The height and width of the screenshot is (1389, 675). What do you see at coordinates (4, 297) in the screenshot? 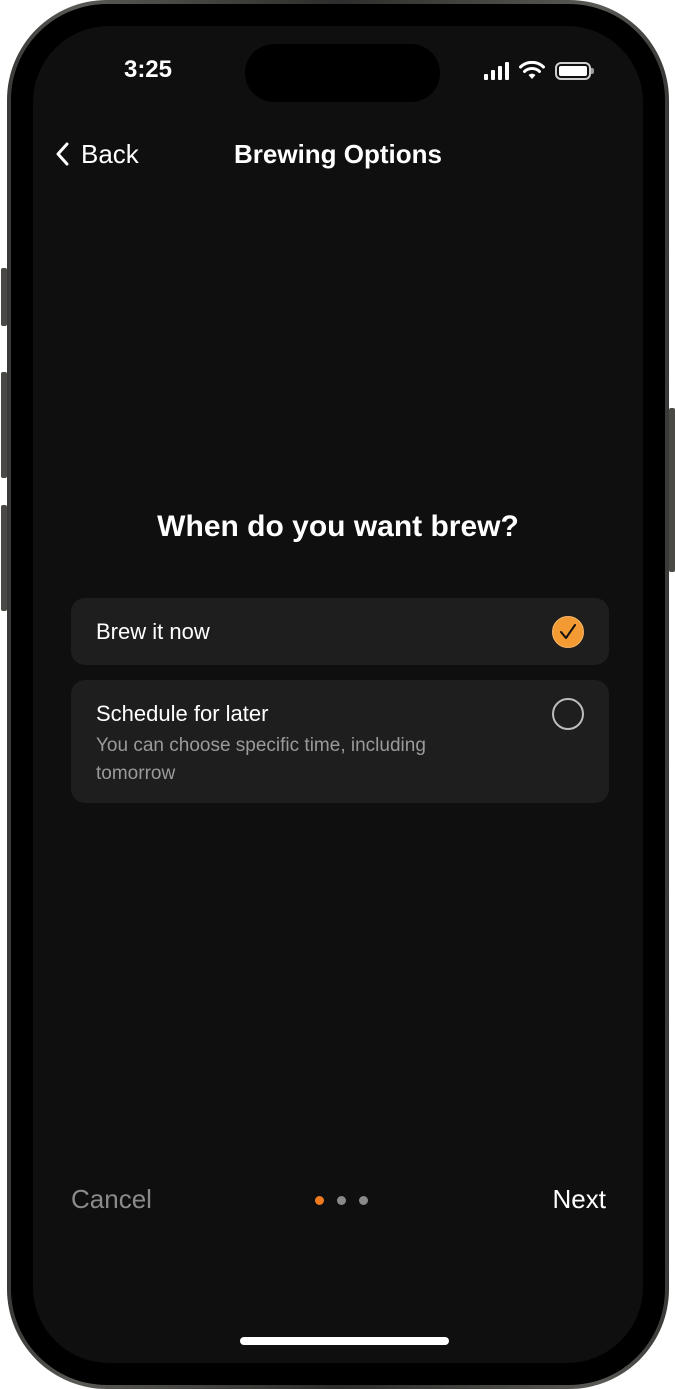
I see `mute-switch` at bounding box center [4, 297].